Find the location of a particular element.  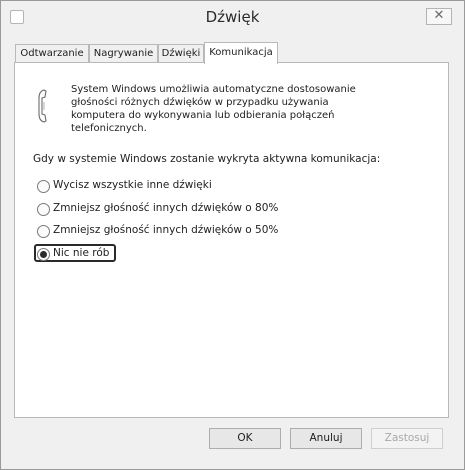

close-icon: ✕ is located at coordinates (439, 15).